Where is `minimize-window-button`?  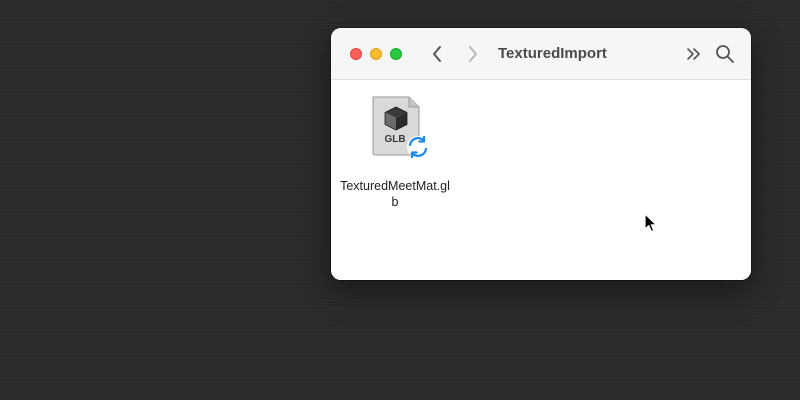 minimize-window-button is located at coordinates (376, 54).